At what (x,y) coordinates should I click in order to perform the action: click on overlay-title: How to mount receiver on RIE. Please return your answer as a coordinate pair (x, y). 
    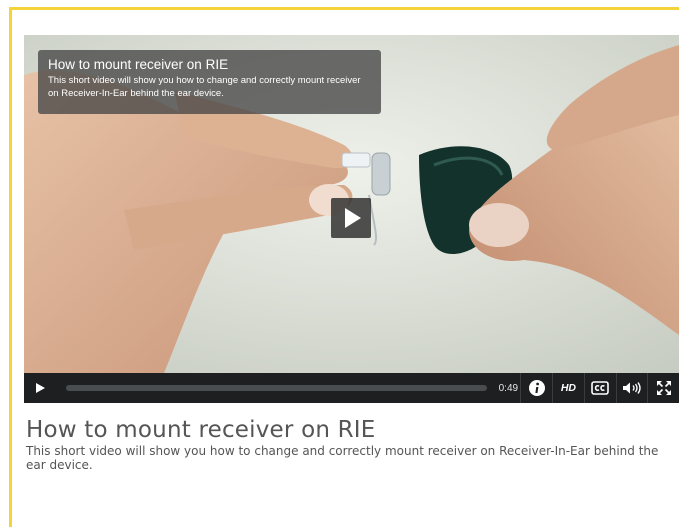
    Looking at the image, I should click on (138, 64).